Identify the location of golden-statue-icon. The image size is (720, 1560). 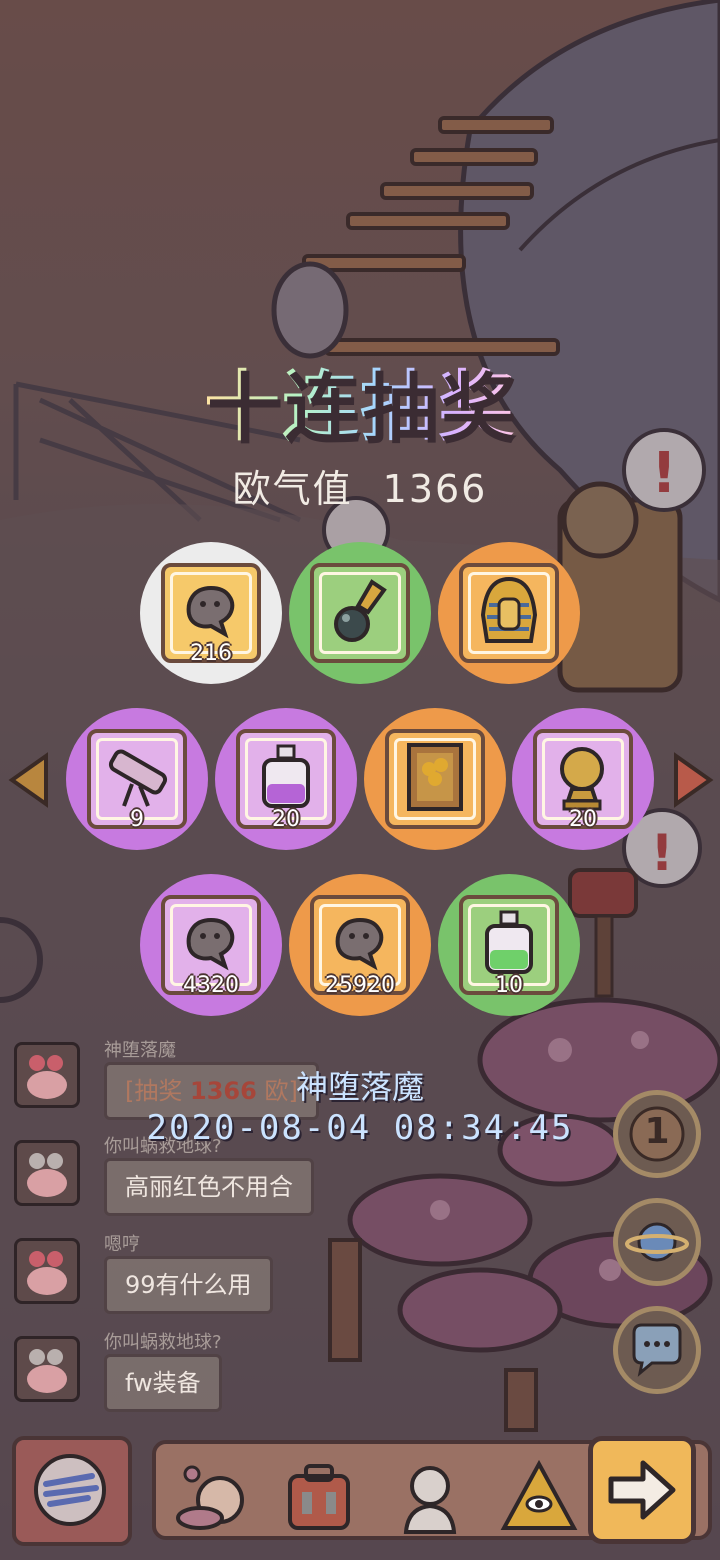
(582, 779).